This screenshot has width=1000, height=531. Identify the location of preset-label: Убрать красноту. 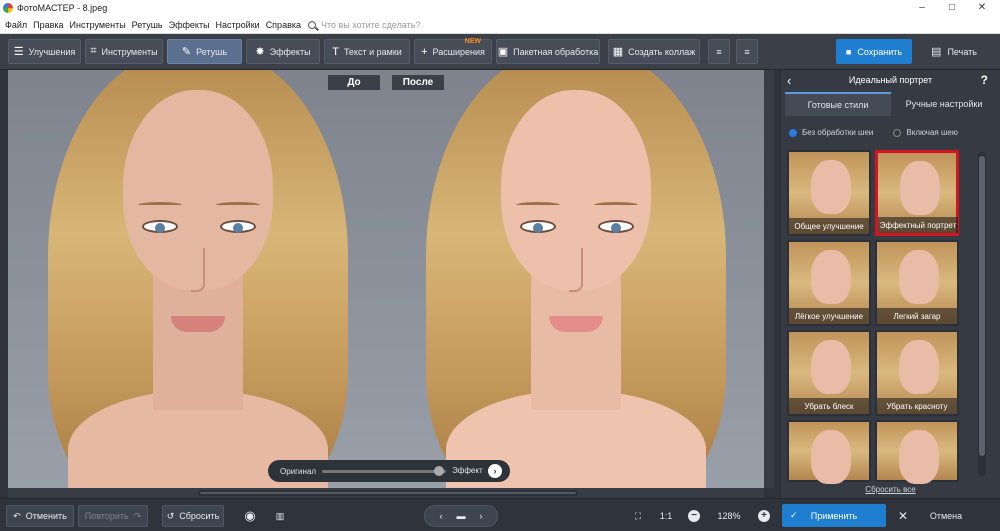
(917, 406).